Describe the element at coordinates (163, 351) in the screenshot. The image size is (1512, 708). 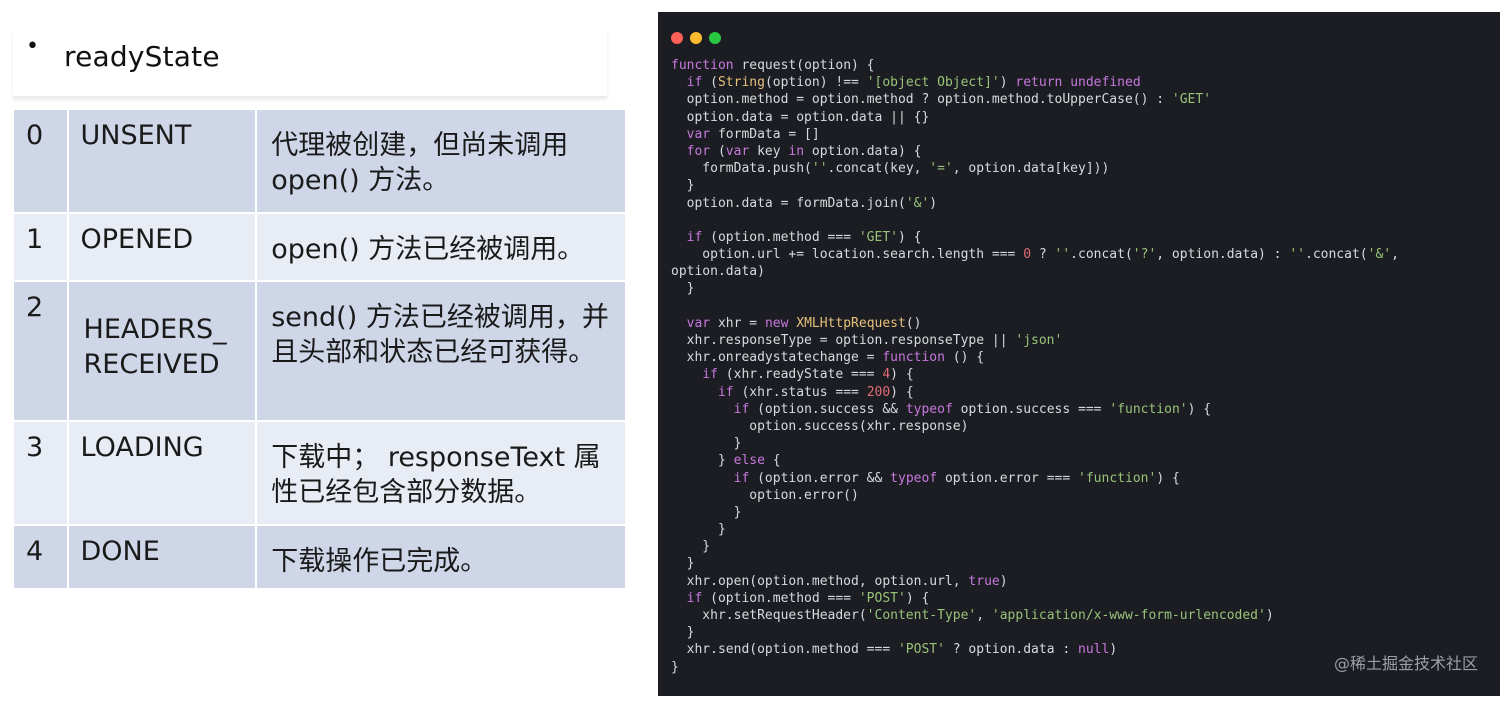
I see `state-name: HEADERS_ RECEIVED` at that location.